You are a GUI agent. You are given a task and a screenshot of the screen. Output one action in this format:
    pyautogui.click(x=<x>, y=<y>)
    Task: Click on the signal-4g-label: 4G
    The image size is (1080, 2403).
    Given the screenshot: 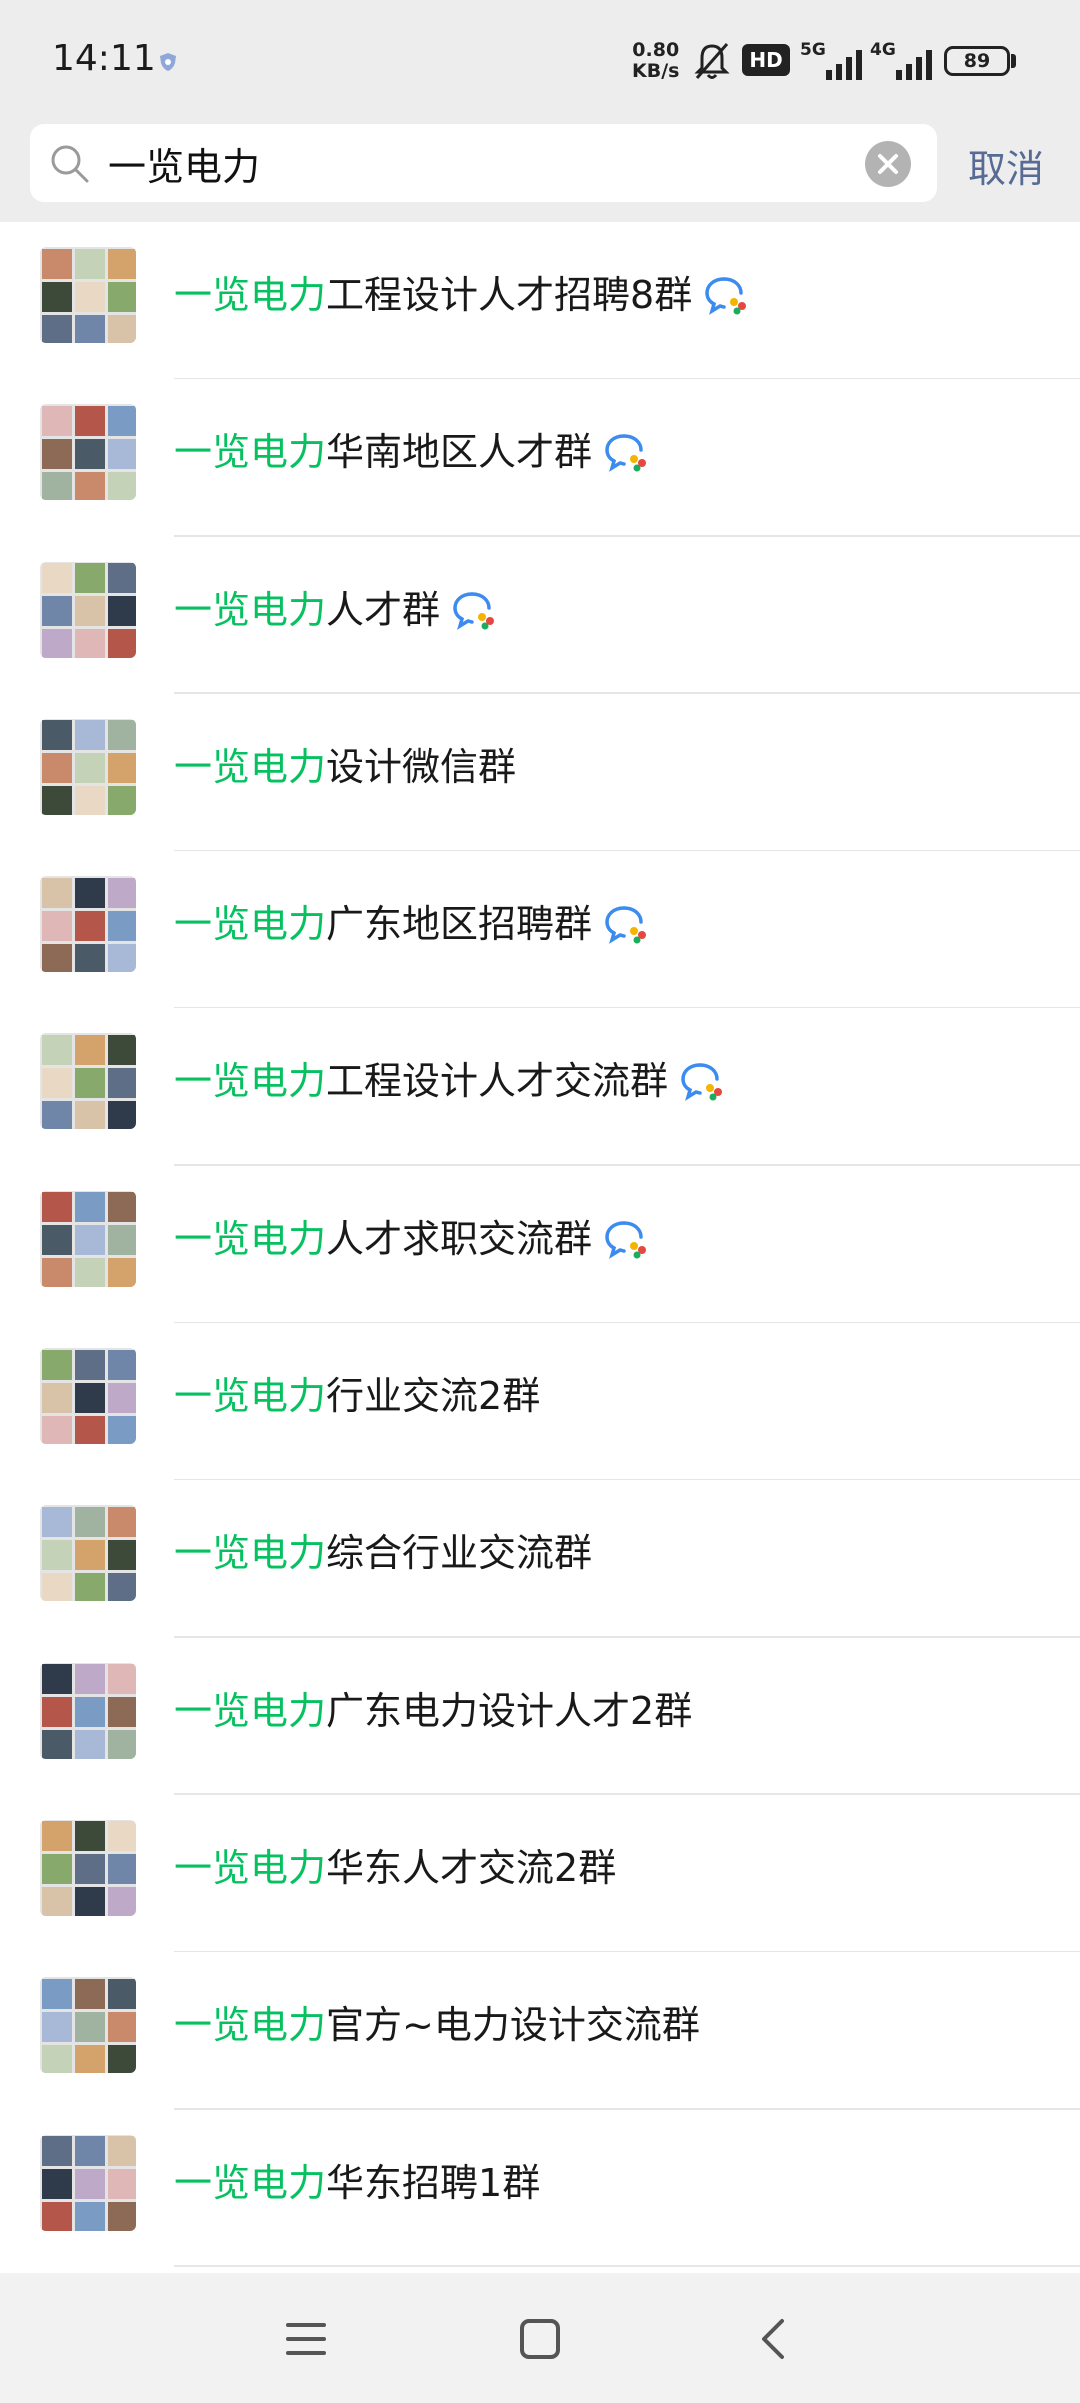 What is the action you would take?
    pyautogui.click(x=883, y=50)
    